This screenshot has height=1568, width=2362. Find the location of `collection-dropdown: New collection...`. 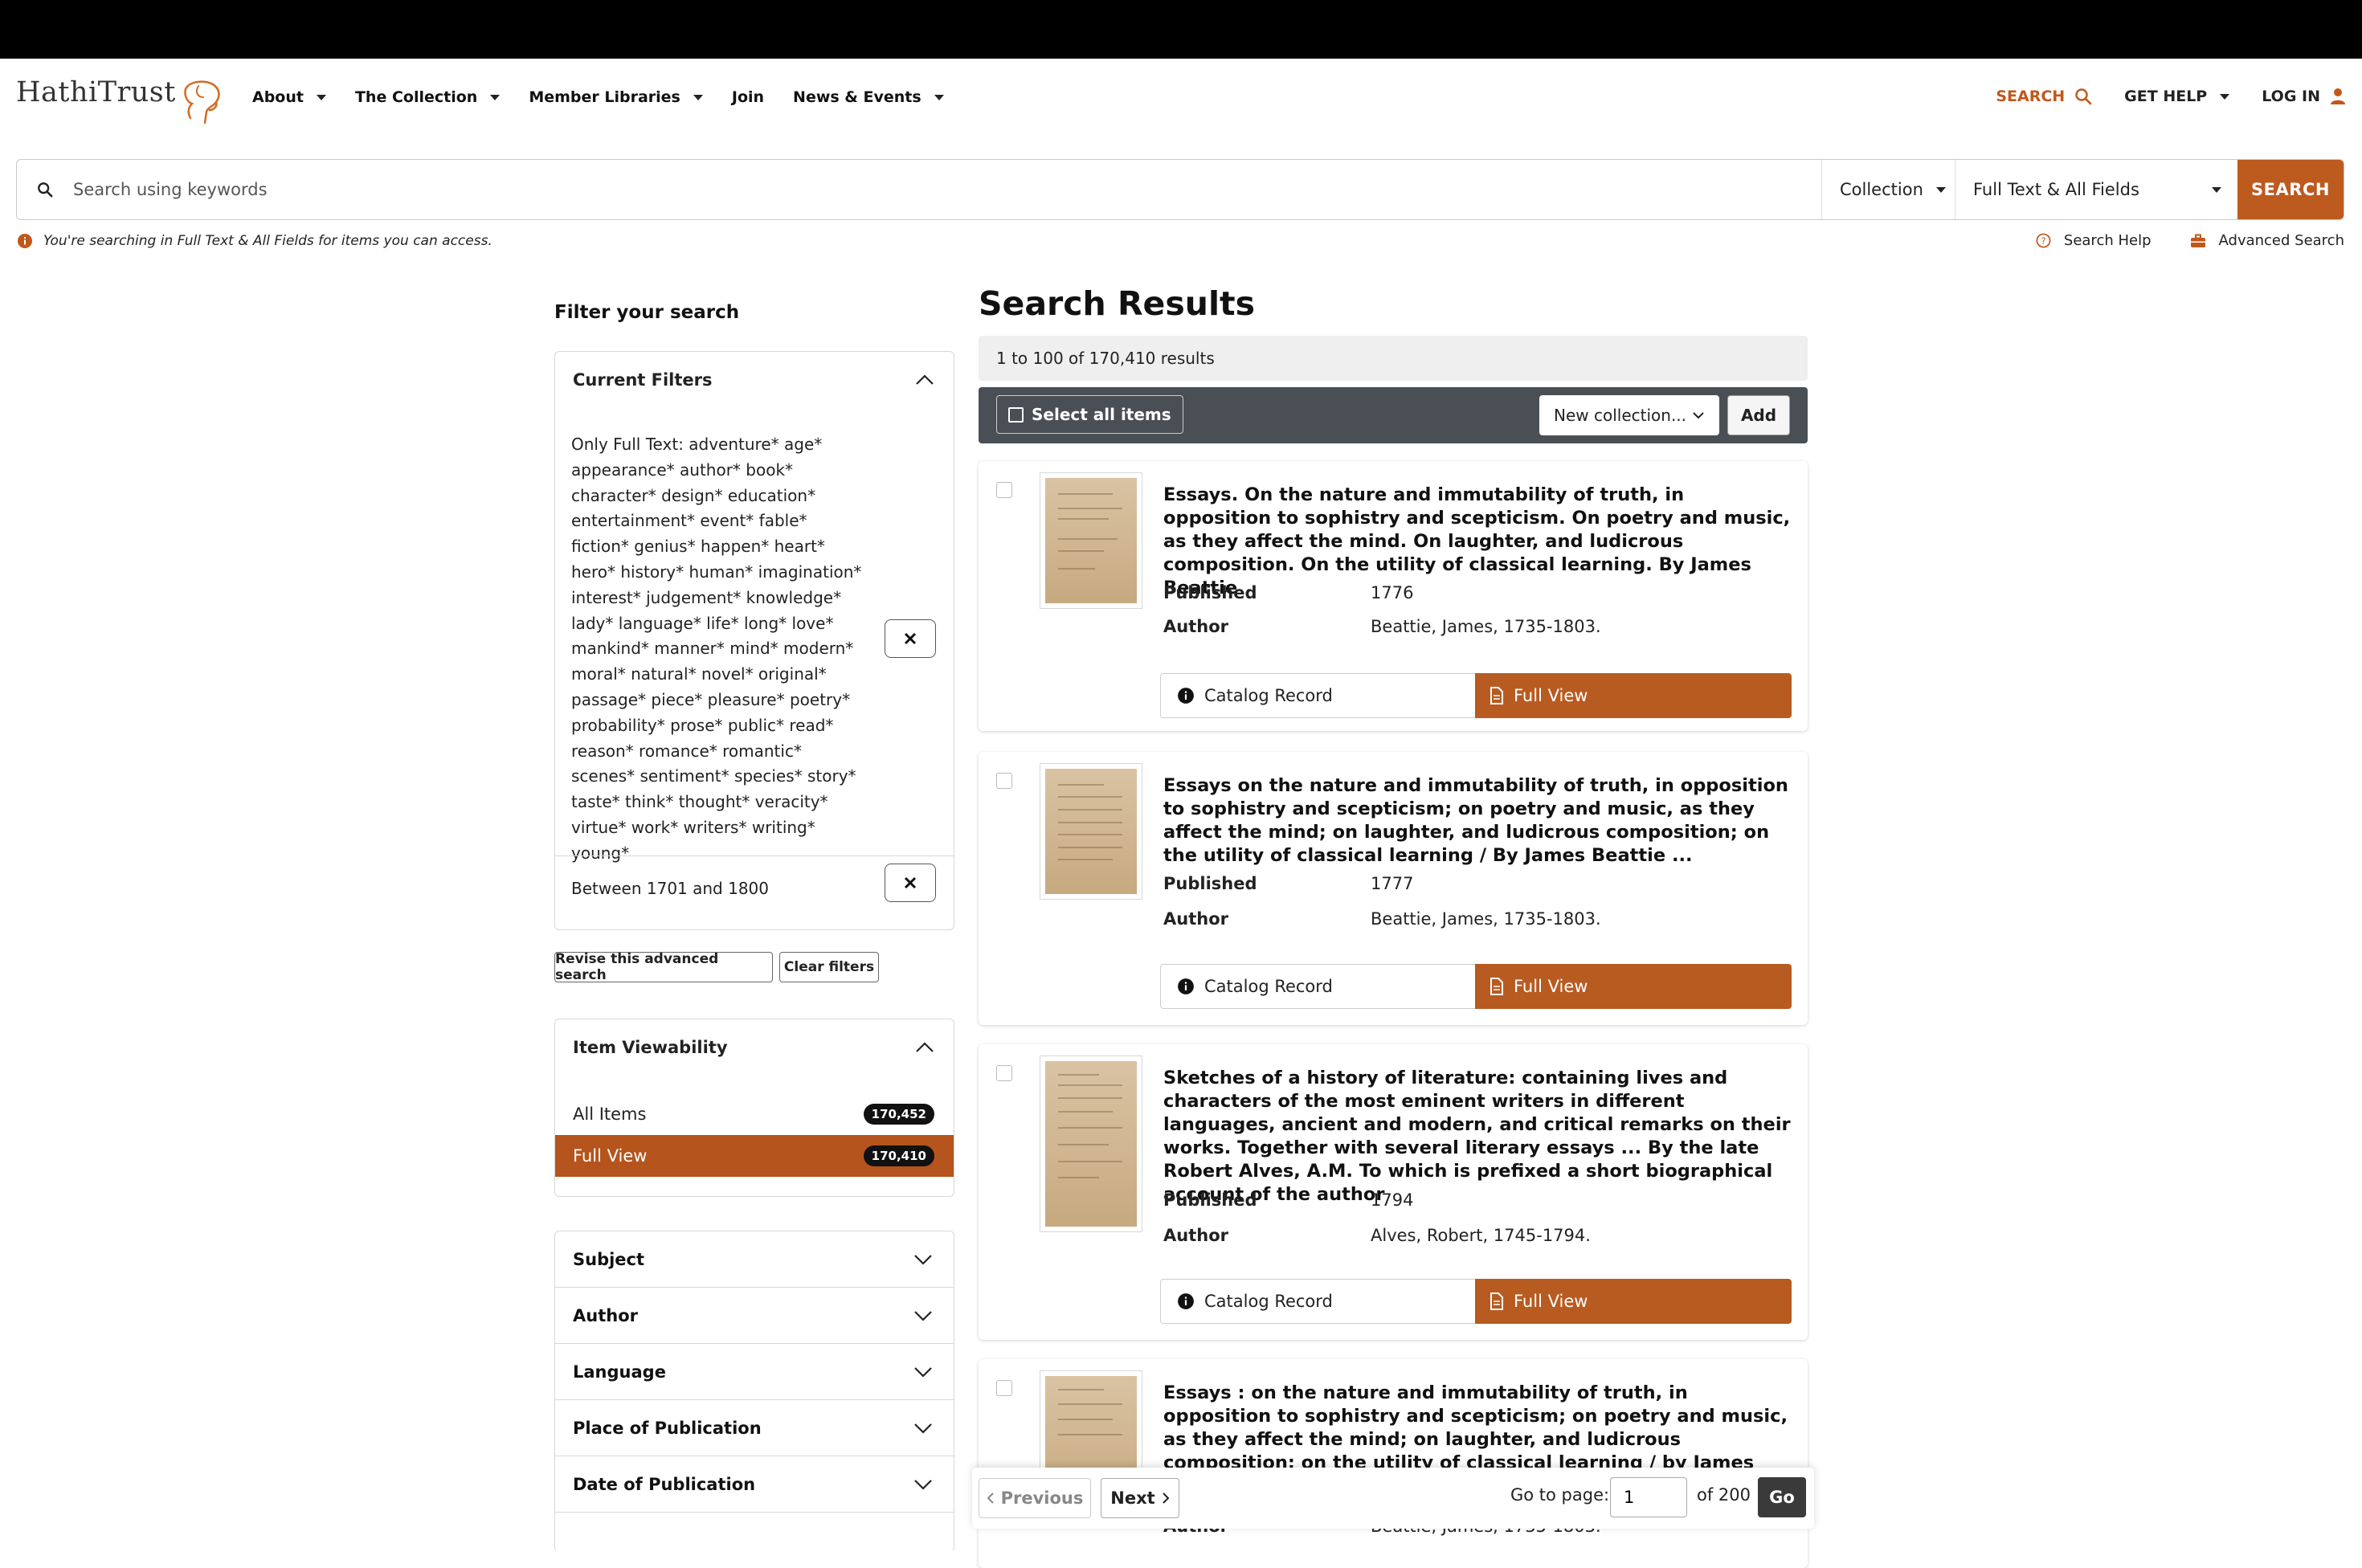

collection-dropdown: New collection... is located at coordinates (1629, 415).